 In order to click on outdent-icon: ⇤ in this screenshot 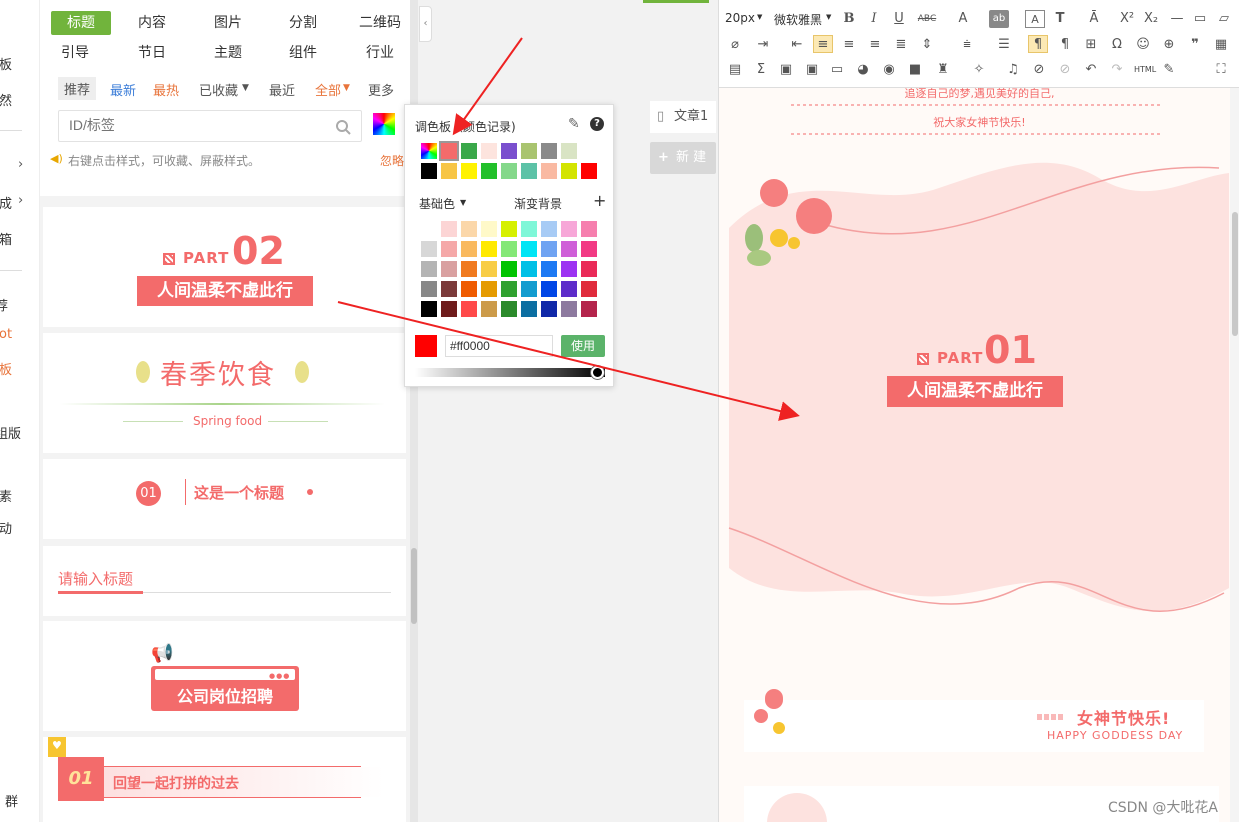, I will do `click(797, 45)`.